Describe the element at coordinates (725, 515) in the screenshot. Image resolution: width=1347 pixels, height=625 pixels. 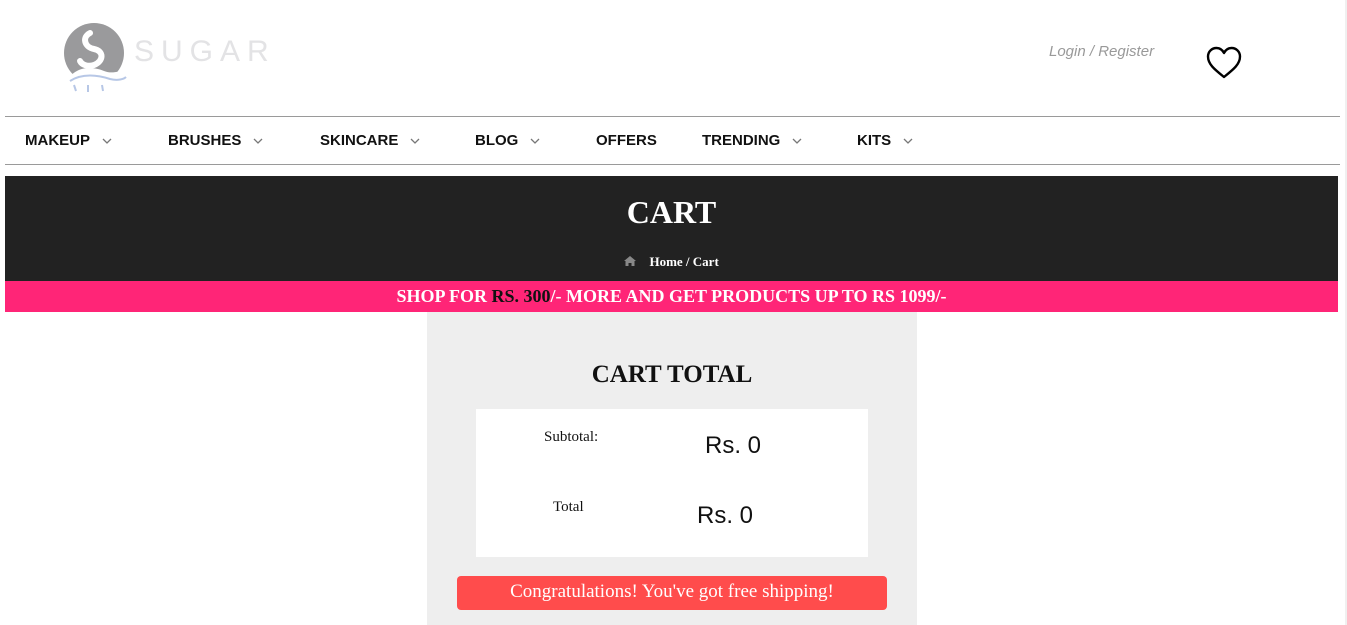
I see `total-value: Rs. 0` at that location.